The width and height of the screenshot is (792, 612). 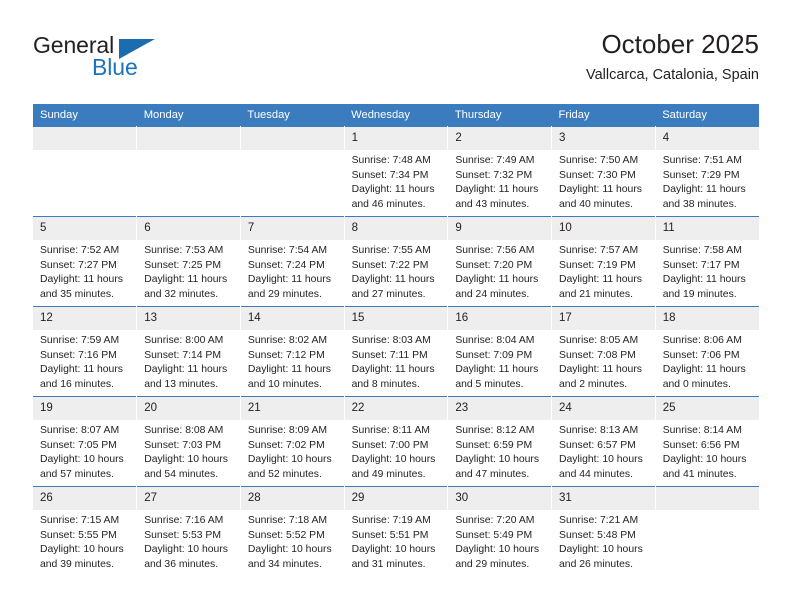 What do you see at coordinates (184, 340) in the screenshot?
I see `sunrise-text: Sunrise: 8:00 AM` at bounding box center [184, 340].